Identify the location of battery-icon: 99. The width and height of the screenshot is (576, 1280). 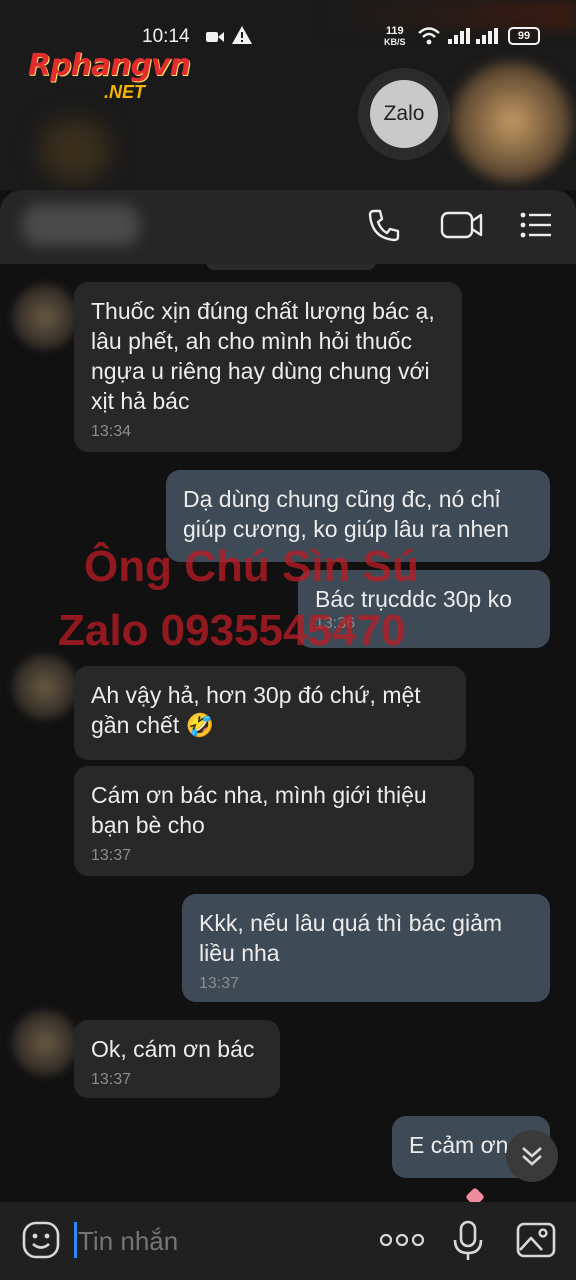
(524, 36).